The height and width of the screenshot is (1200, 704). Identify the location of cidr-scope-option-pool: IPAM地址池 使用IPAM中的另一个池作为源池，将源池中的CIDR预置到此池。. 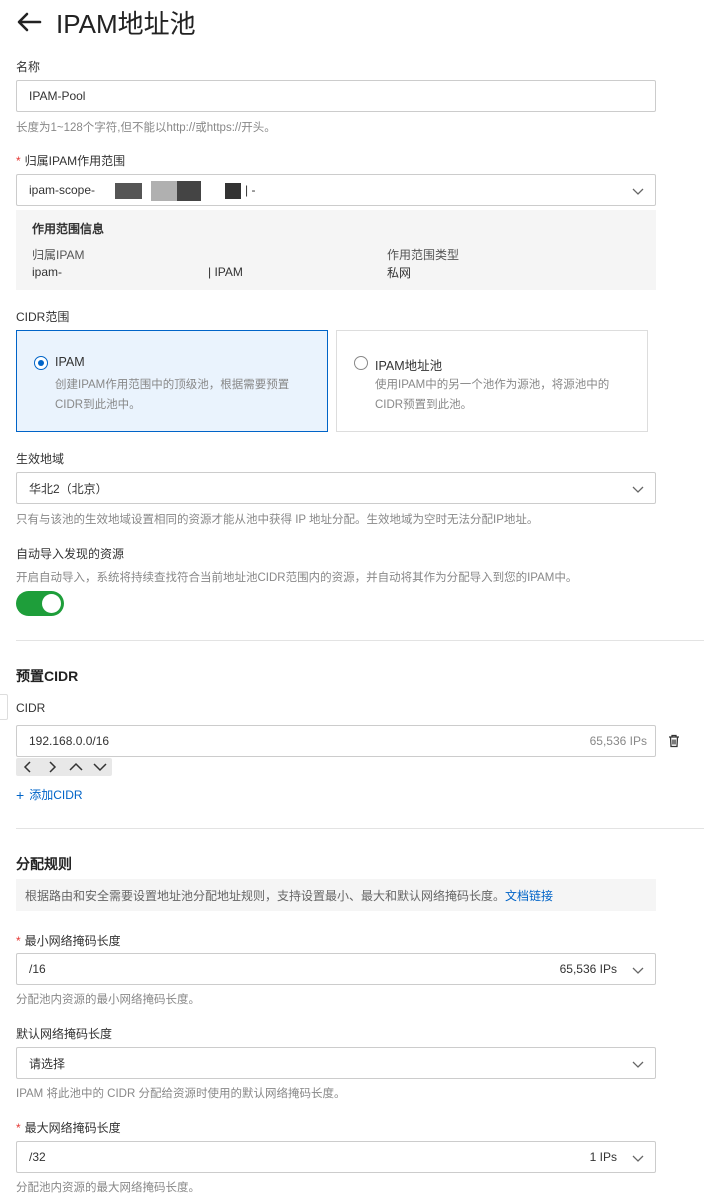
(492, 381).